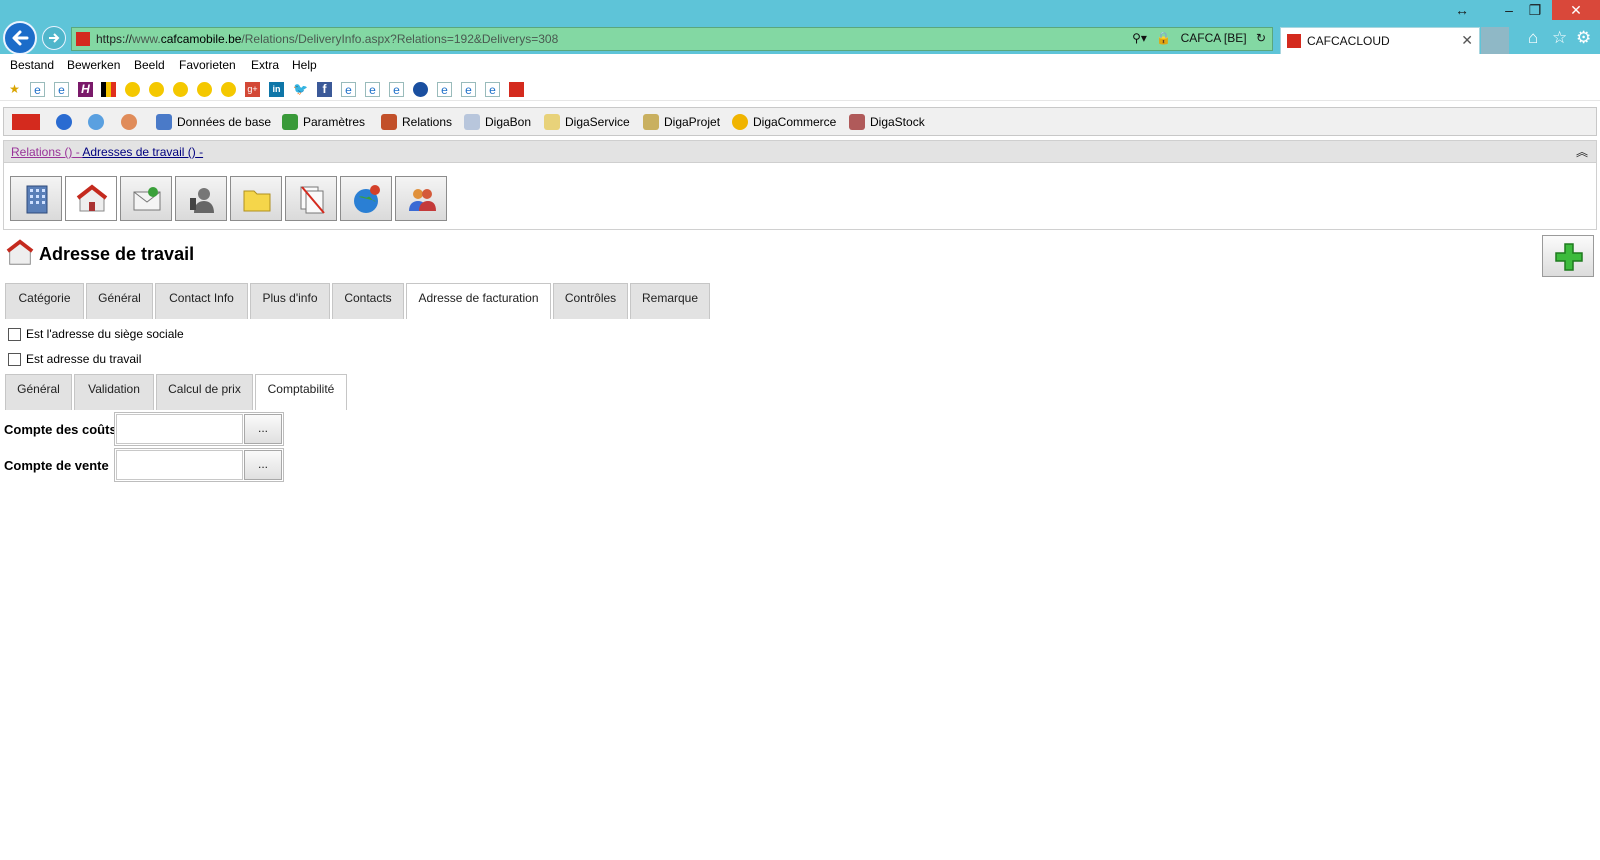  What do you see at coordinates (114, 392) in the screenshot?
I see `subtab-validation: Validation` at bounding box center [114, 392].